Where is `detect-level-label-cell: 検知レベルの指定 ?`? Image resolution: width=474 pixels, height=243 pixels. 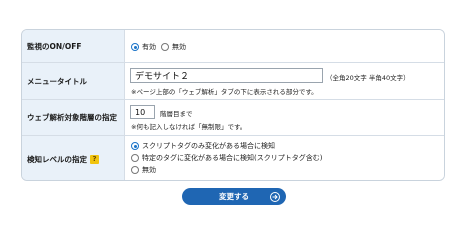 detect-level-label-cell: 検知レベルの指定 ? is located at coordinates (73, 158).